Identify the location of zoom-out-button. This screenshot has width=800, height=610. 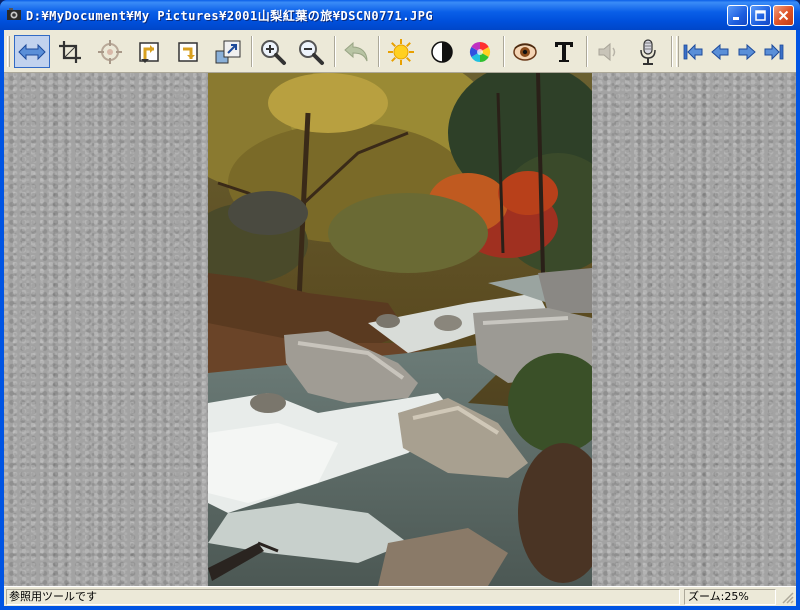
(311, 51).